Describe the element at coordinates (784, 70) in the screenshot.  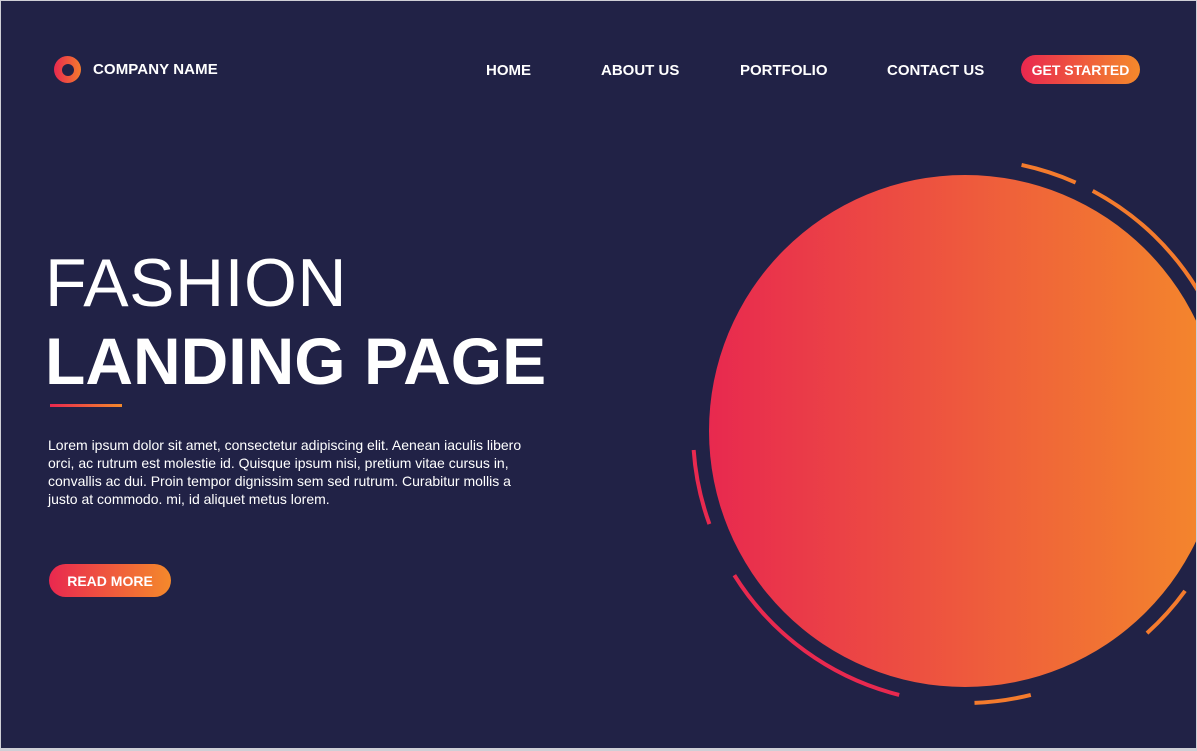
I see `nav-portfolio: PORTFOLIO` at that location.